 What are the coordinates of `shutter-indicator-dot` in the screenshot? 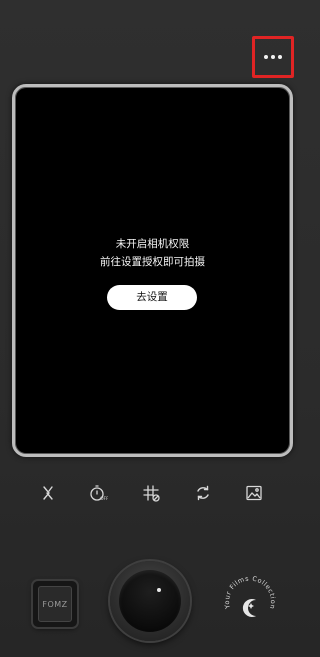 It's located at (159, 590).